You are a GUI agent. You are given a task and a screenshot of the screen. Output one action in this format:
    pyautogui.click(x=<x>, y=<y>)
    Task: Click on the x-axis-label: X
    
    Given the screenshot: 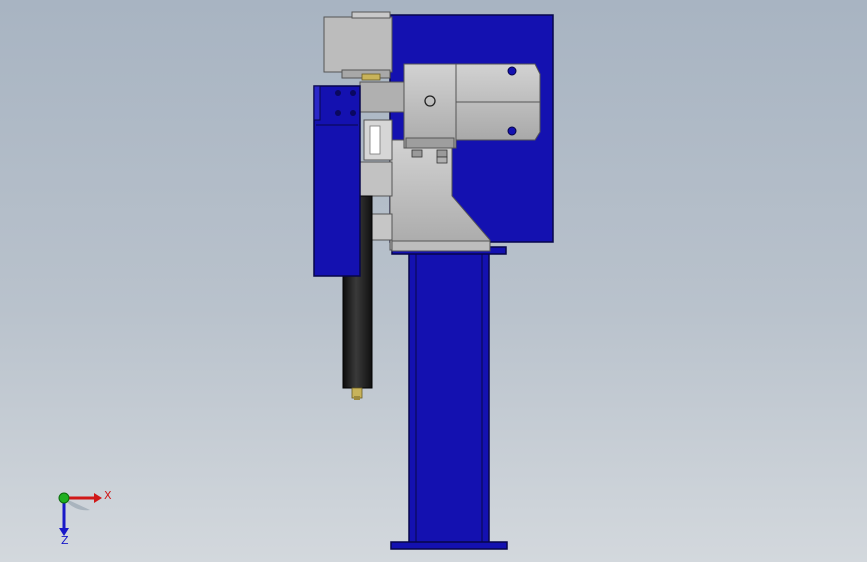 What is the action you would take?
    pyautogui.click(x=108, y=495)
    